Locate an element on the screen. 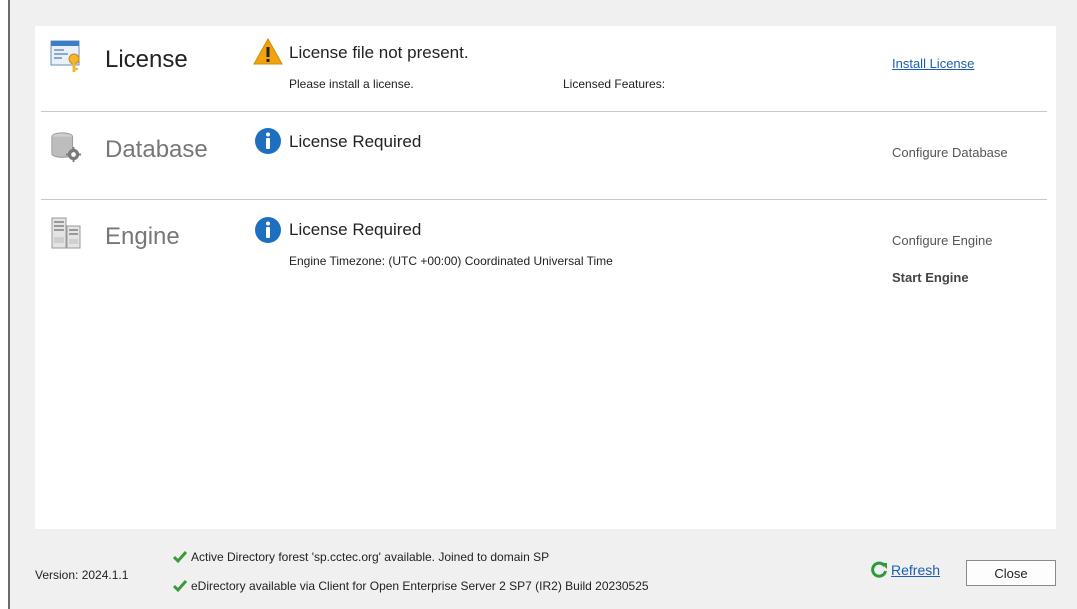 The height and width of the screenshot is (609, 1077). database-gear-icon is located at coordinates (66, 147).